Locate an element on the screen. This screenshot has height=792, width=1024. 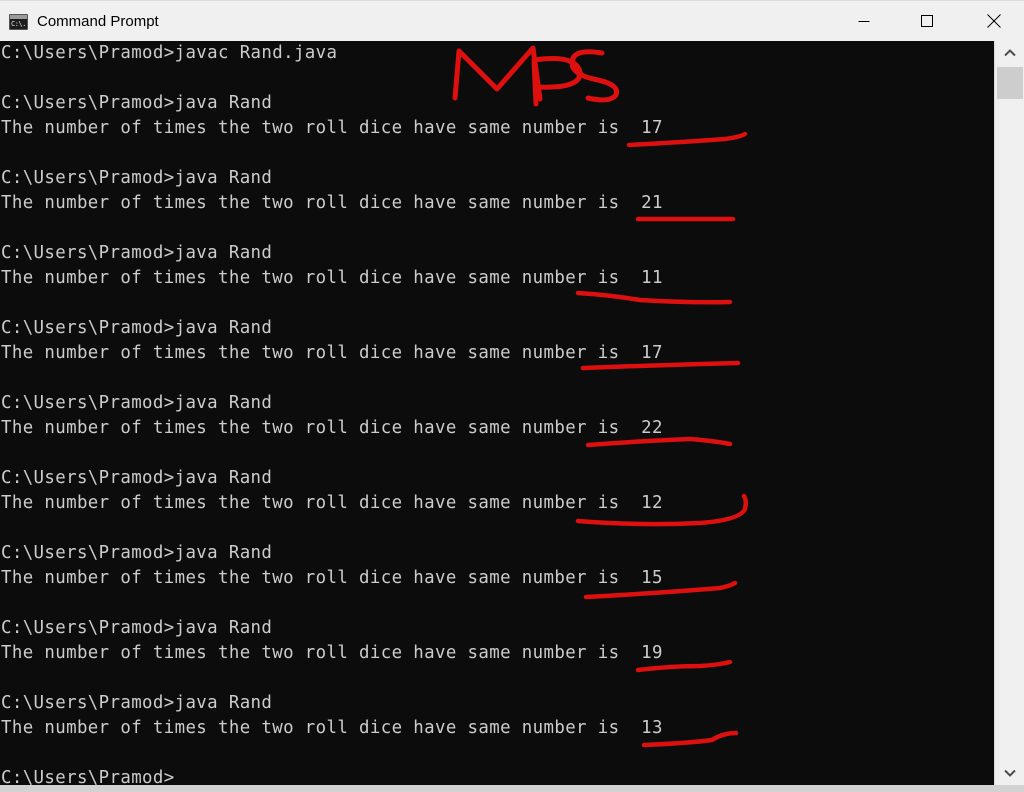
maximize-icon is located at coordinates (927, 21).